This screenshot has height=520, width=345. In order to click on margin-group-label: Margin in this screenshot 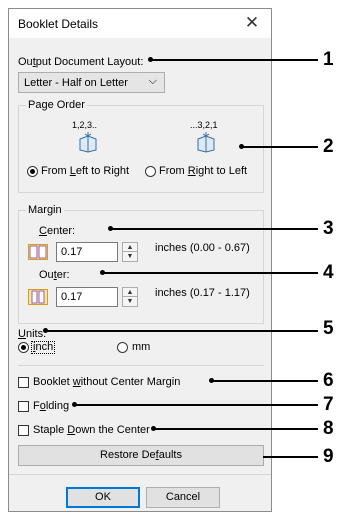, I will do `click(45, 210)`.